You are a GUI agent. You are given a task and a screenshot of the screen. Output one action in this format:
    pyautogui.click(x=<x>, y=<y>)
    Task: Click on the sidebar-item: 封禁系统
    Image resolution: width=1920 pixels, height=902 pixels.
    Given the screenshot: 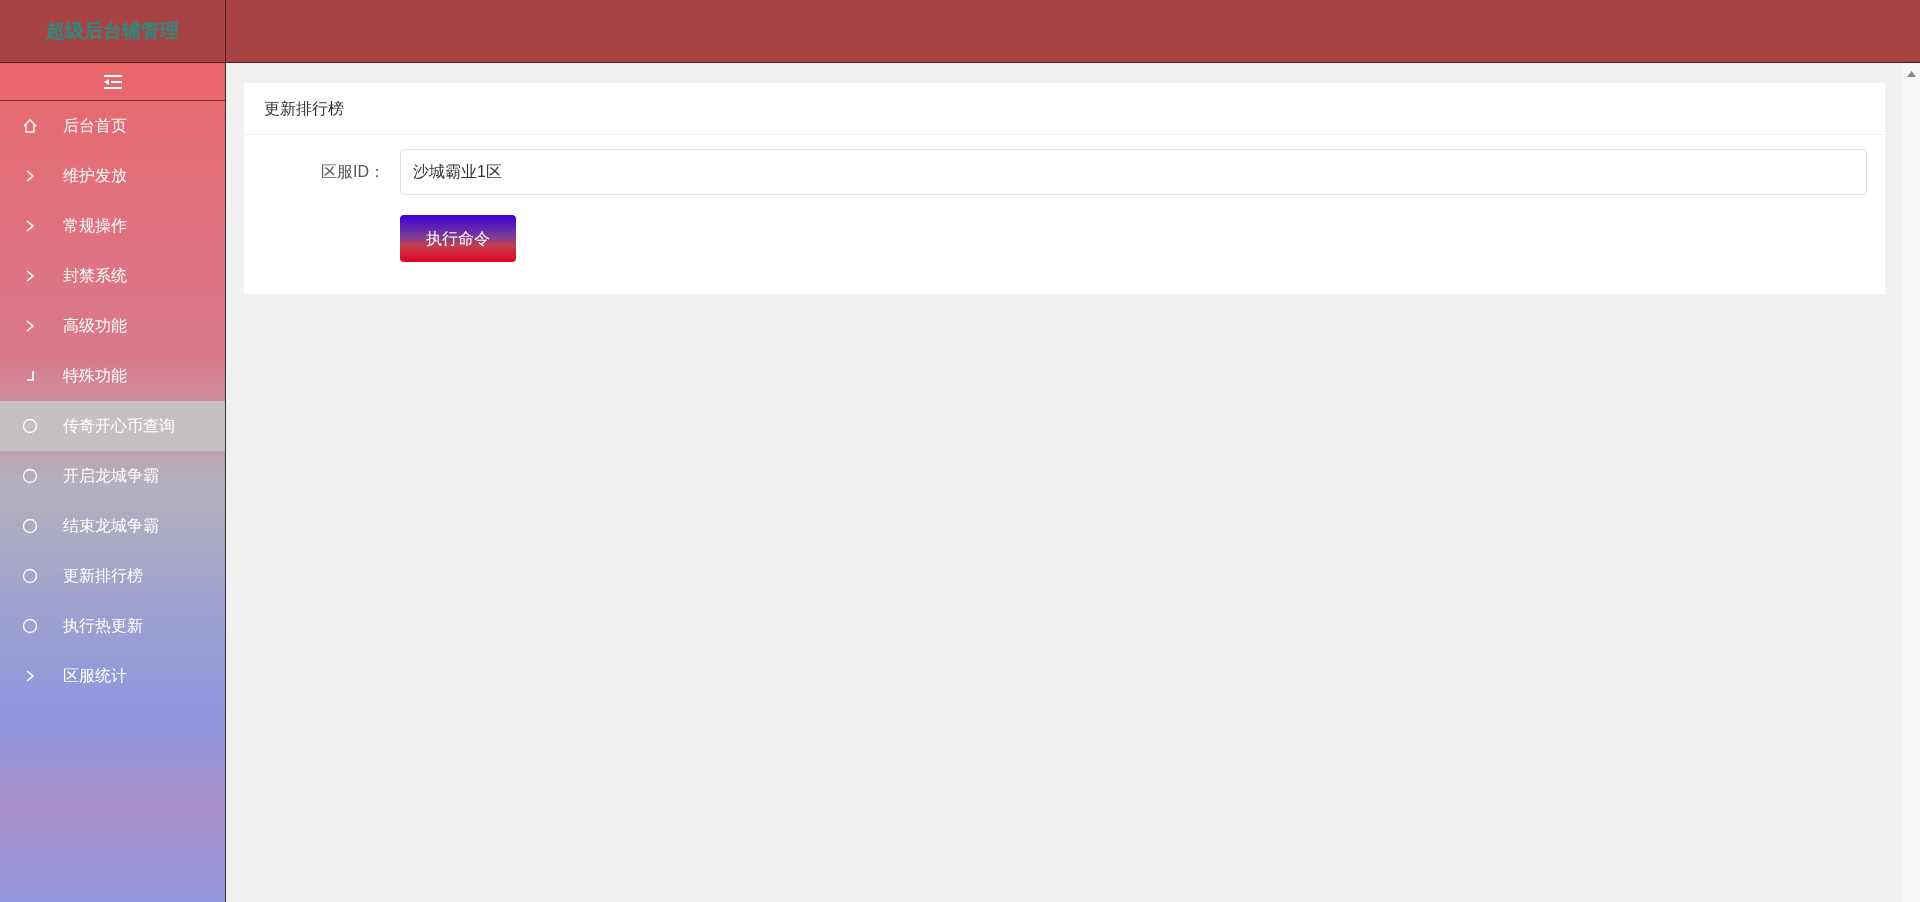 What is the action you would take?
    pyautogui.click(x=112, y=276)
    